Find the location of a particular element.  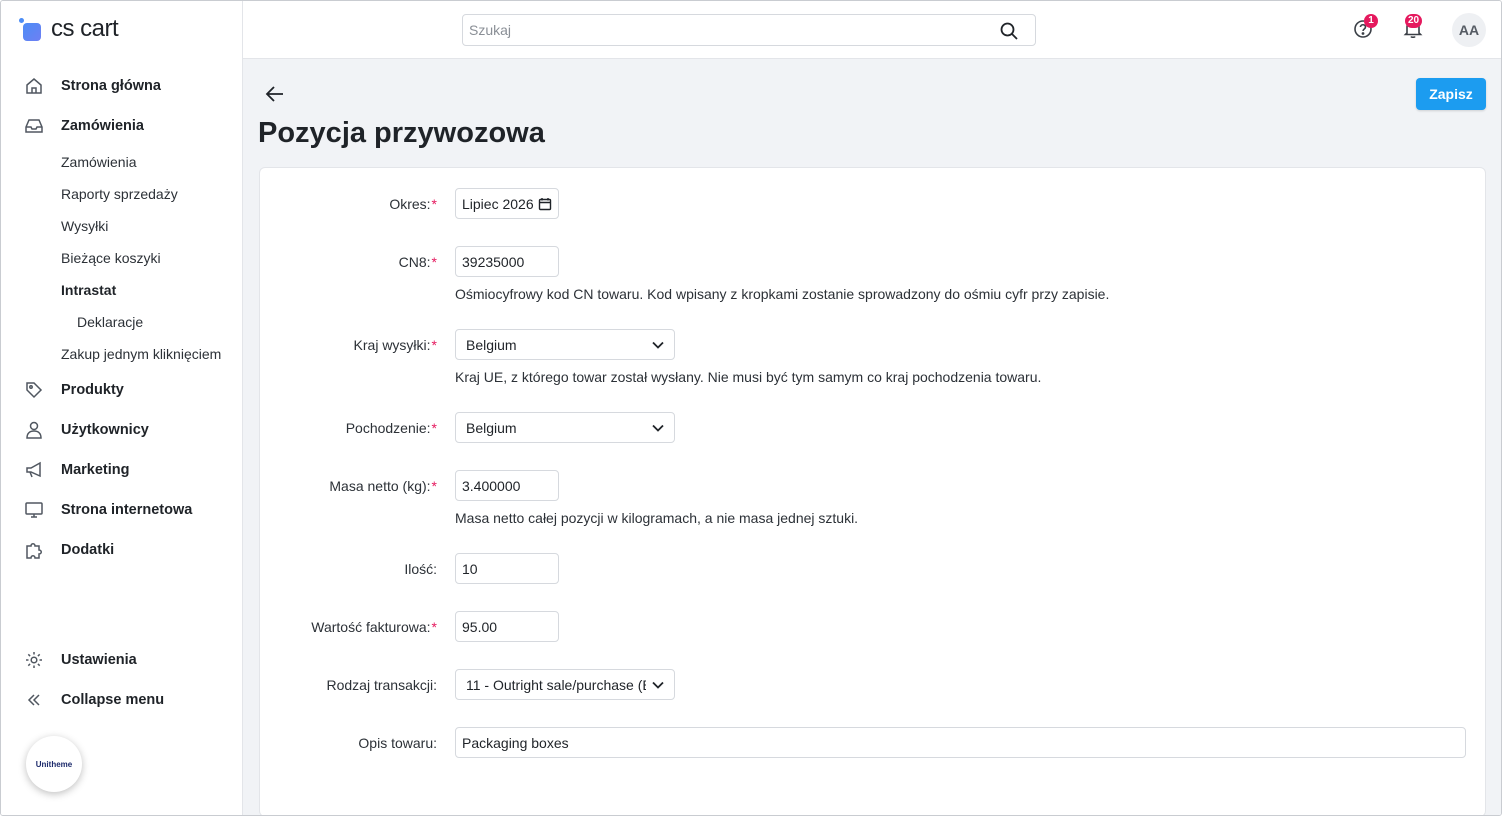

sidebar-item-orders: Zamówienia is located at coordinates (83, 126).